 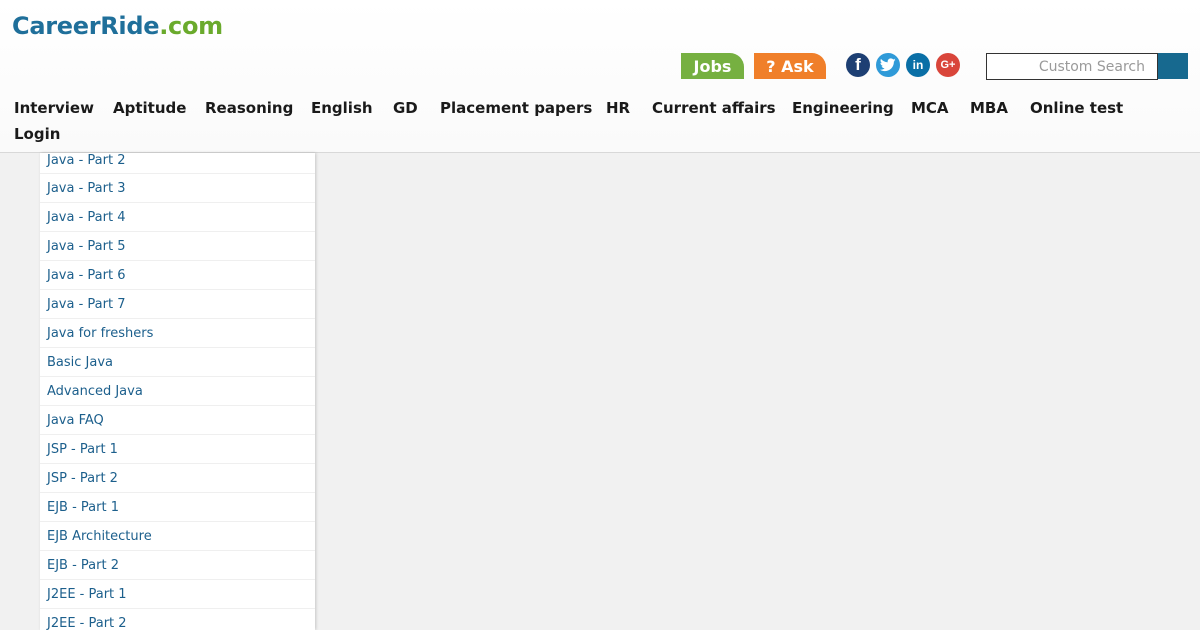 I want to click on nav-item-interview: Interview, so click(x=54, y=108).